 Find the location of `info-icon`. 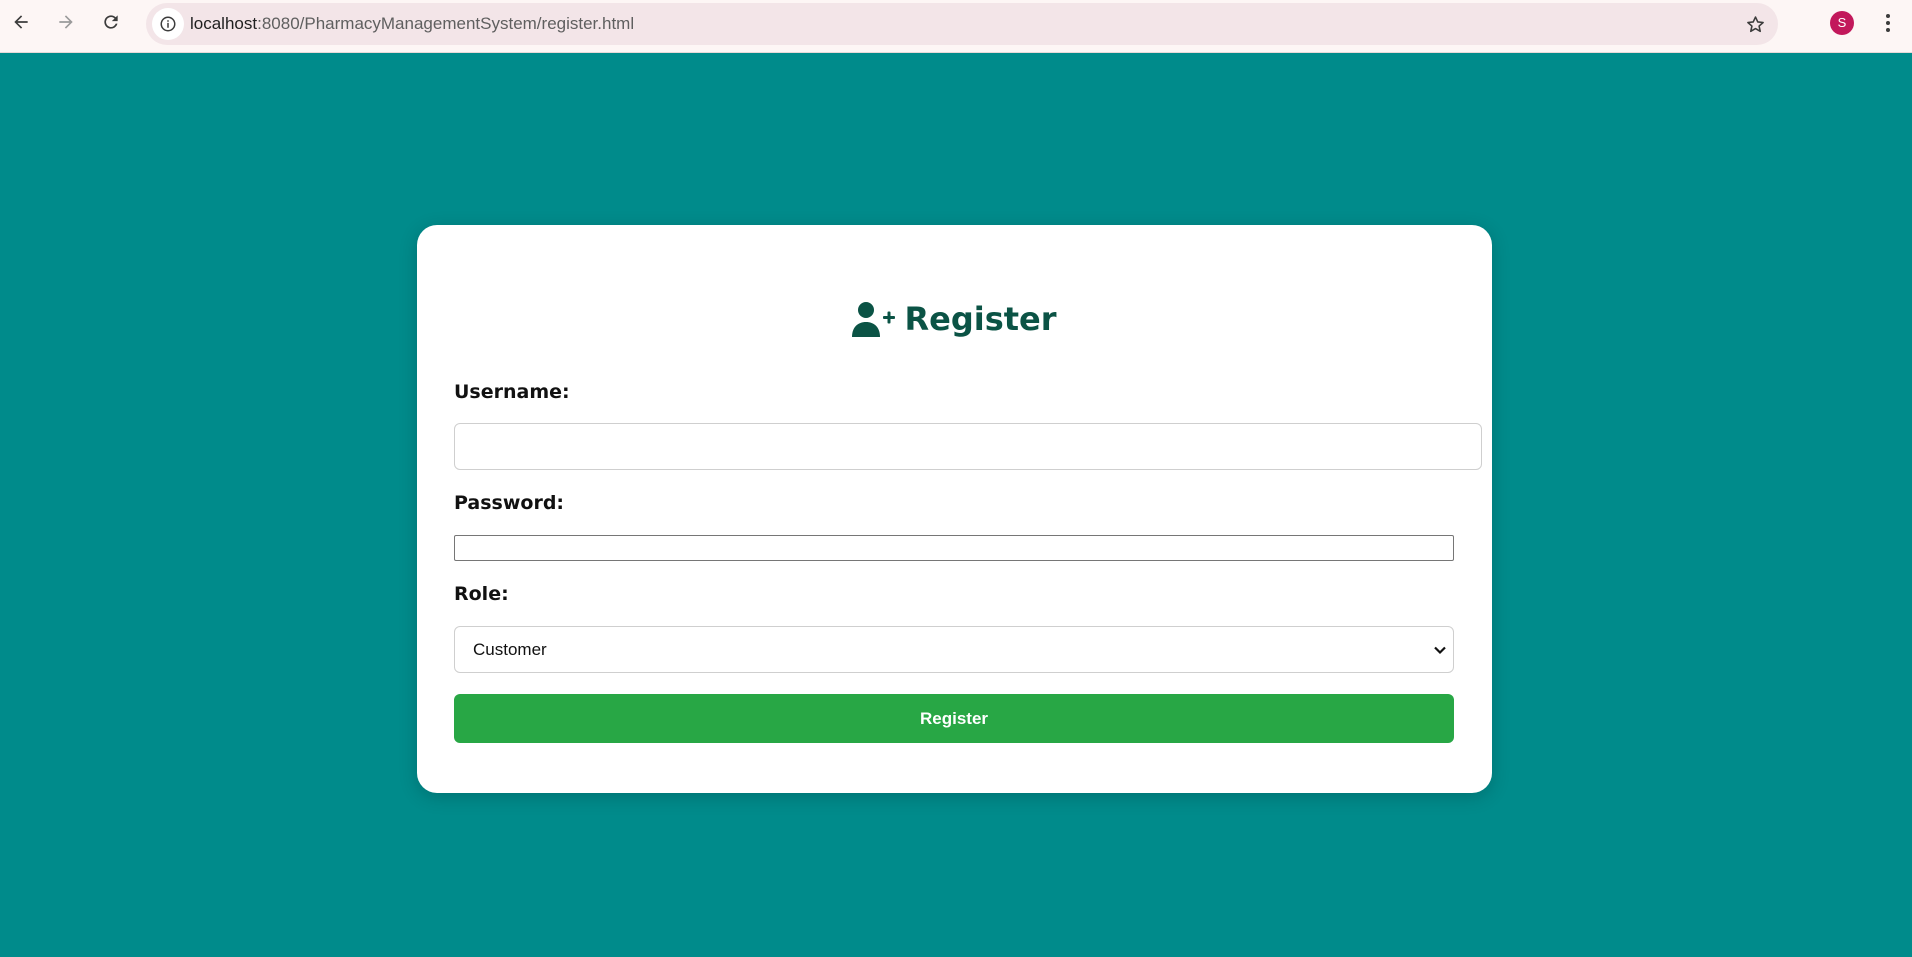

info-icon is located at coordinates (168, 24).